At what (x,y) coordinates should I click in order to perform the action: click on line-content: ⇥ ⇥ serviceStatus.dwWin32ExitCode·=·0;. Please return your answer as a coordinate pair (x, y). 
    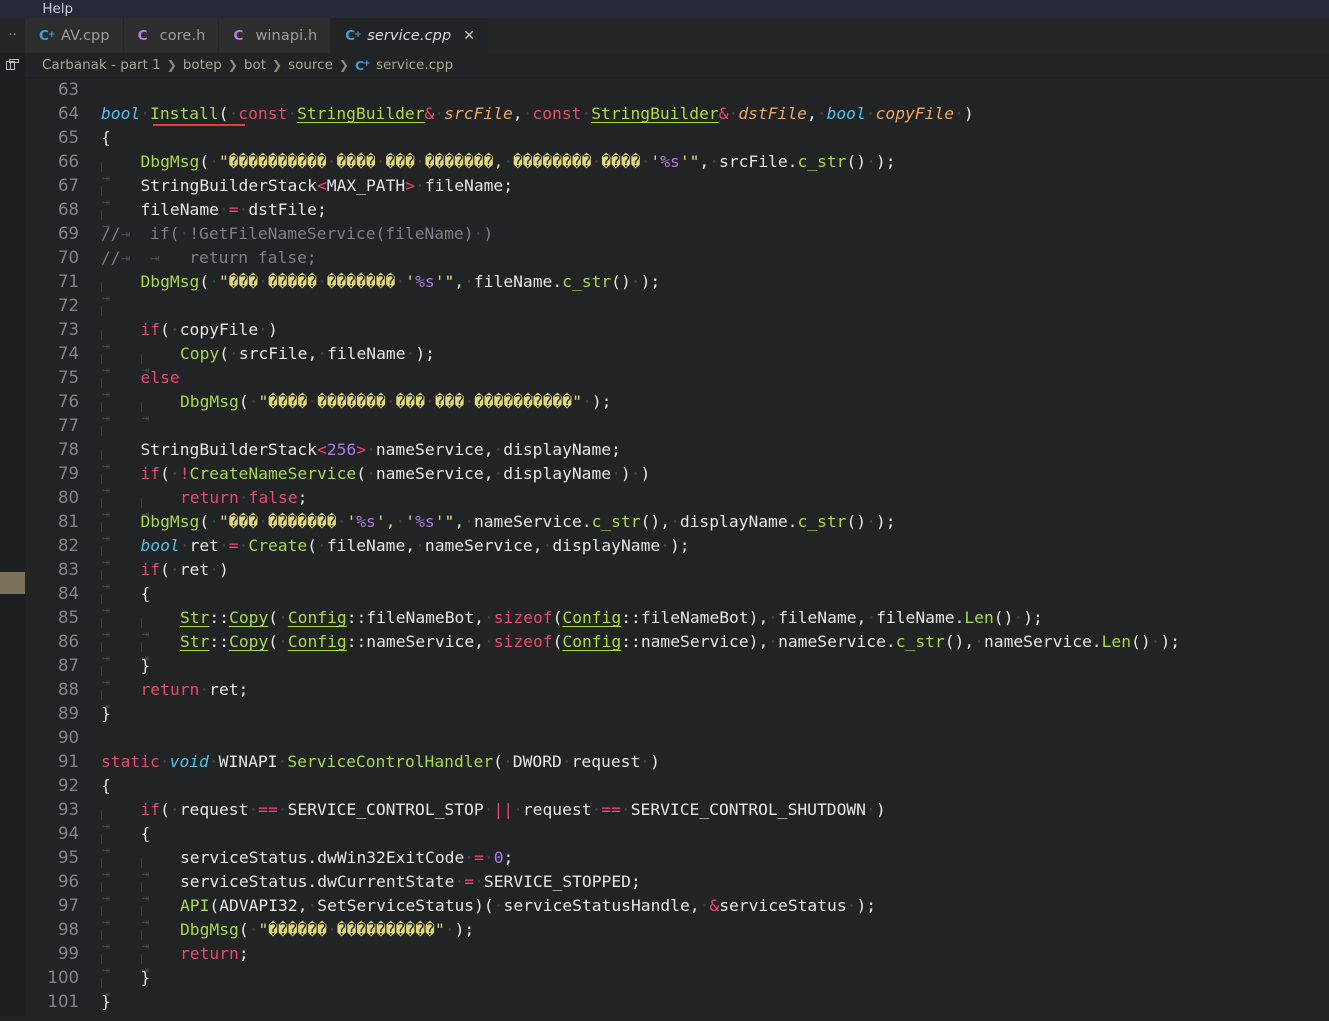
    Looking at the image, I should click on (307, 865).